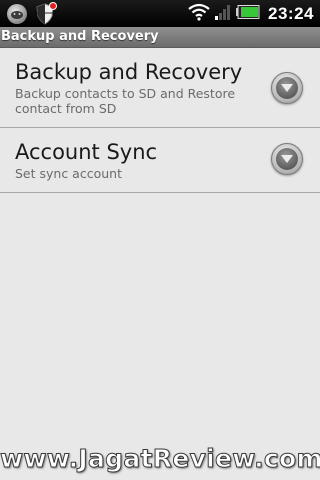  Describe the element at coordinates (160, 160) in the screenshot. I see `list-item-account-sync: Account Sync Set sync account` at that location.